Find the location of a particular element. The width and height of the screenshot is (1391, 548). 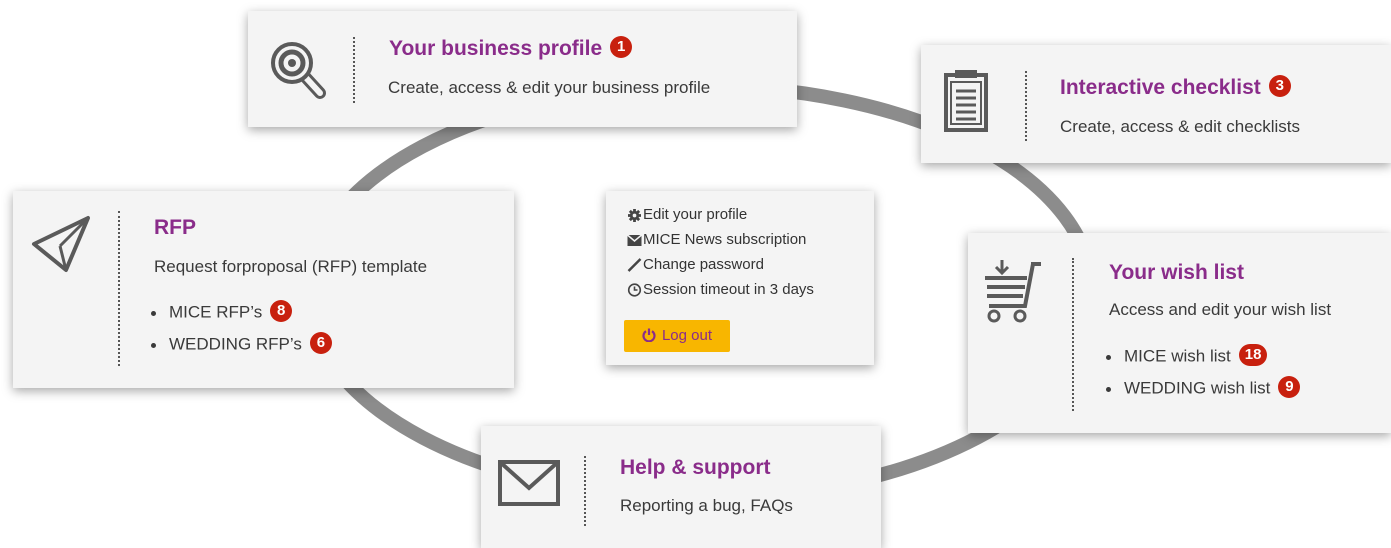

logout-button: Log out is located at coordinates (677, 336).